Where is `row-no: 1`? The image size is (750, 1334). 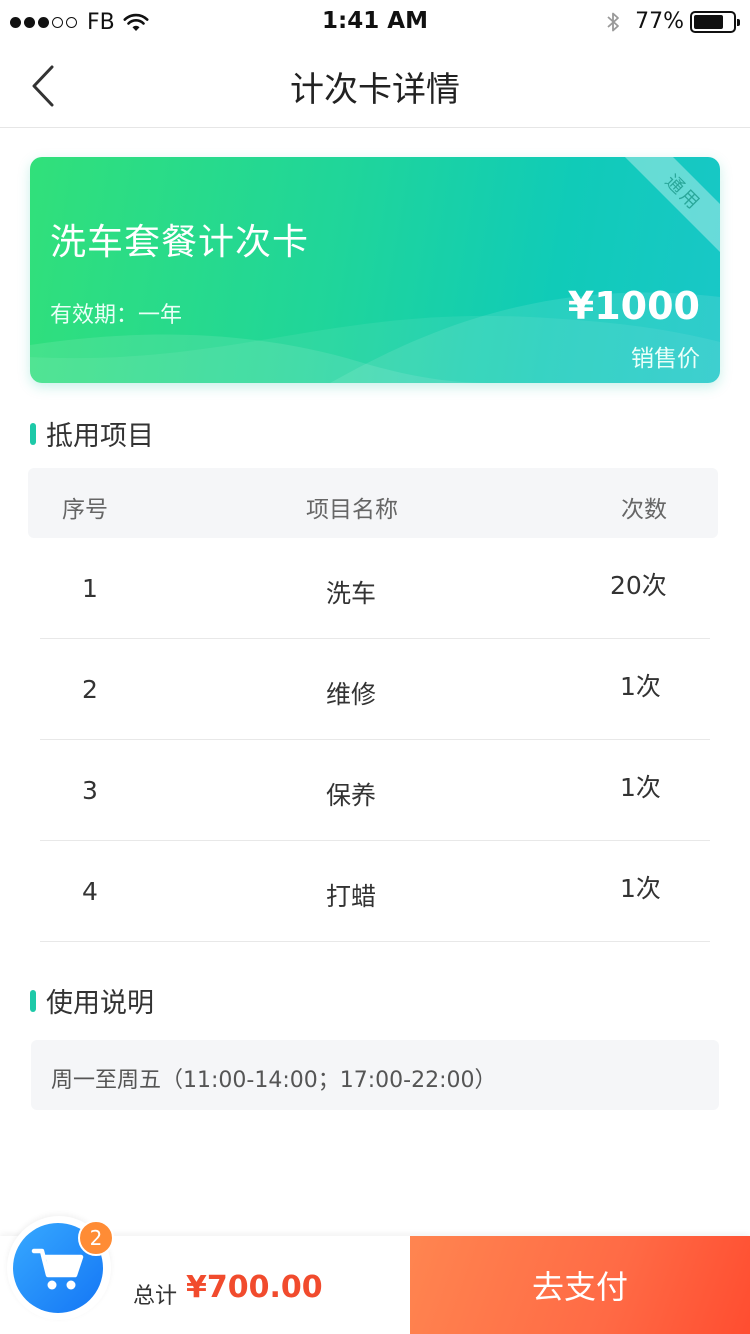 row-no: 1 is located at coordinates (90, 588).